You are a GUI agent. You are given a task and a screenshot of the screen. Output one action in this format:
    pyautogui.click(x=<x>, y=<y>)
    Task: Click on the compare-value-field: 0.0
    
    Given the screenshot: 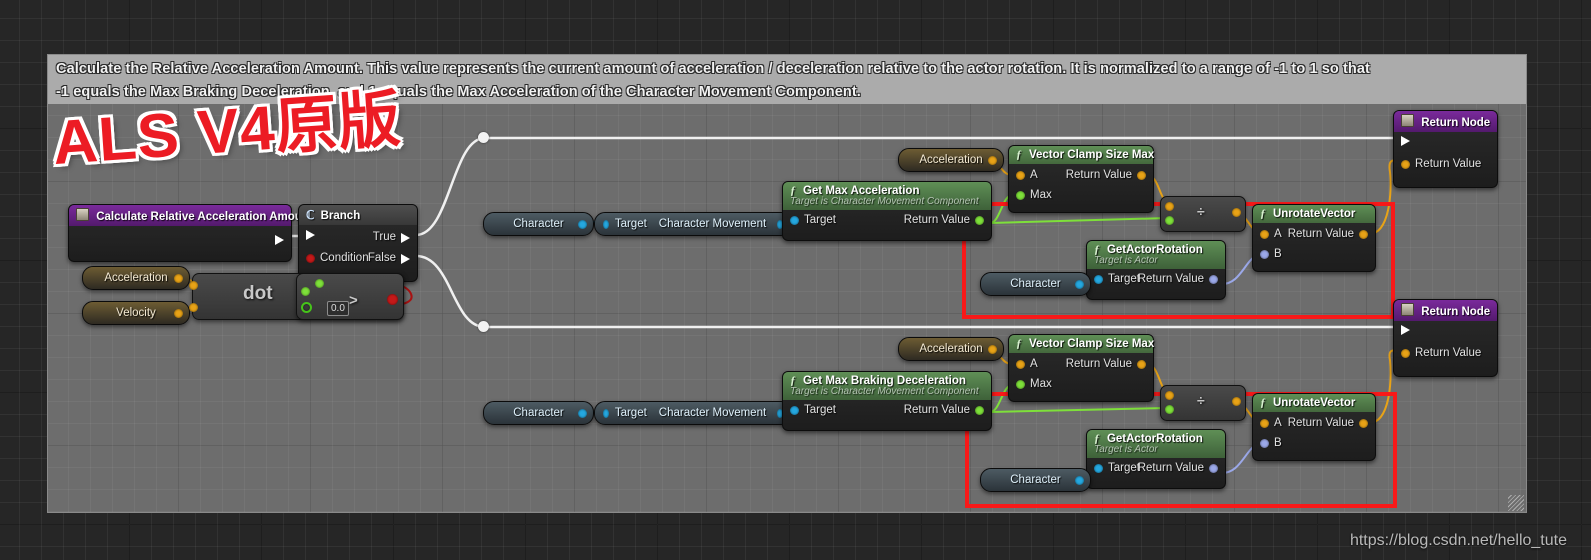 What is the action you would take?
    pyautogui.click(x=338, y=308)
    